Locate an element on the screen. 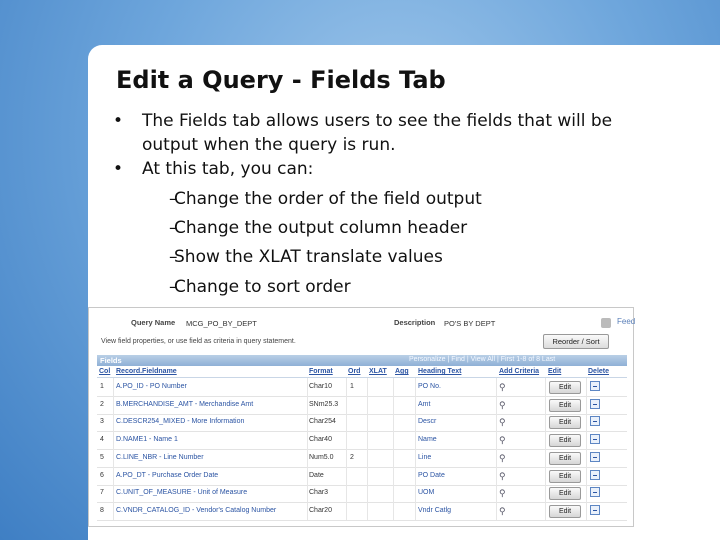 This screenshot has width=720, height=540. cell-heading-text: Descr is located at coordinates (427, 421).